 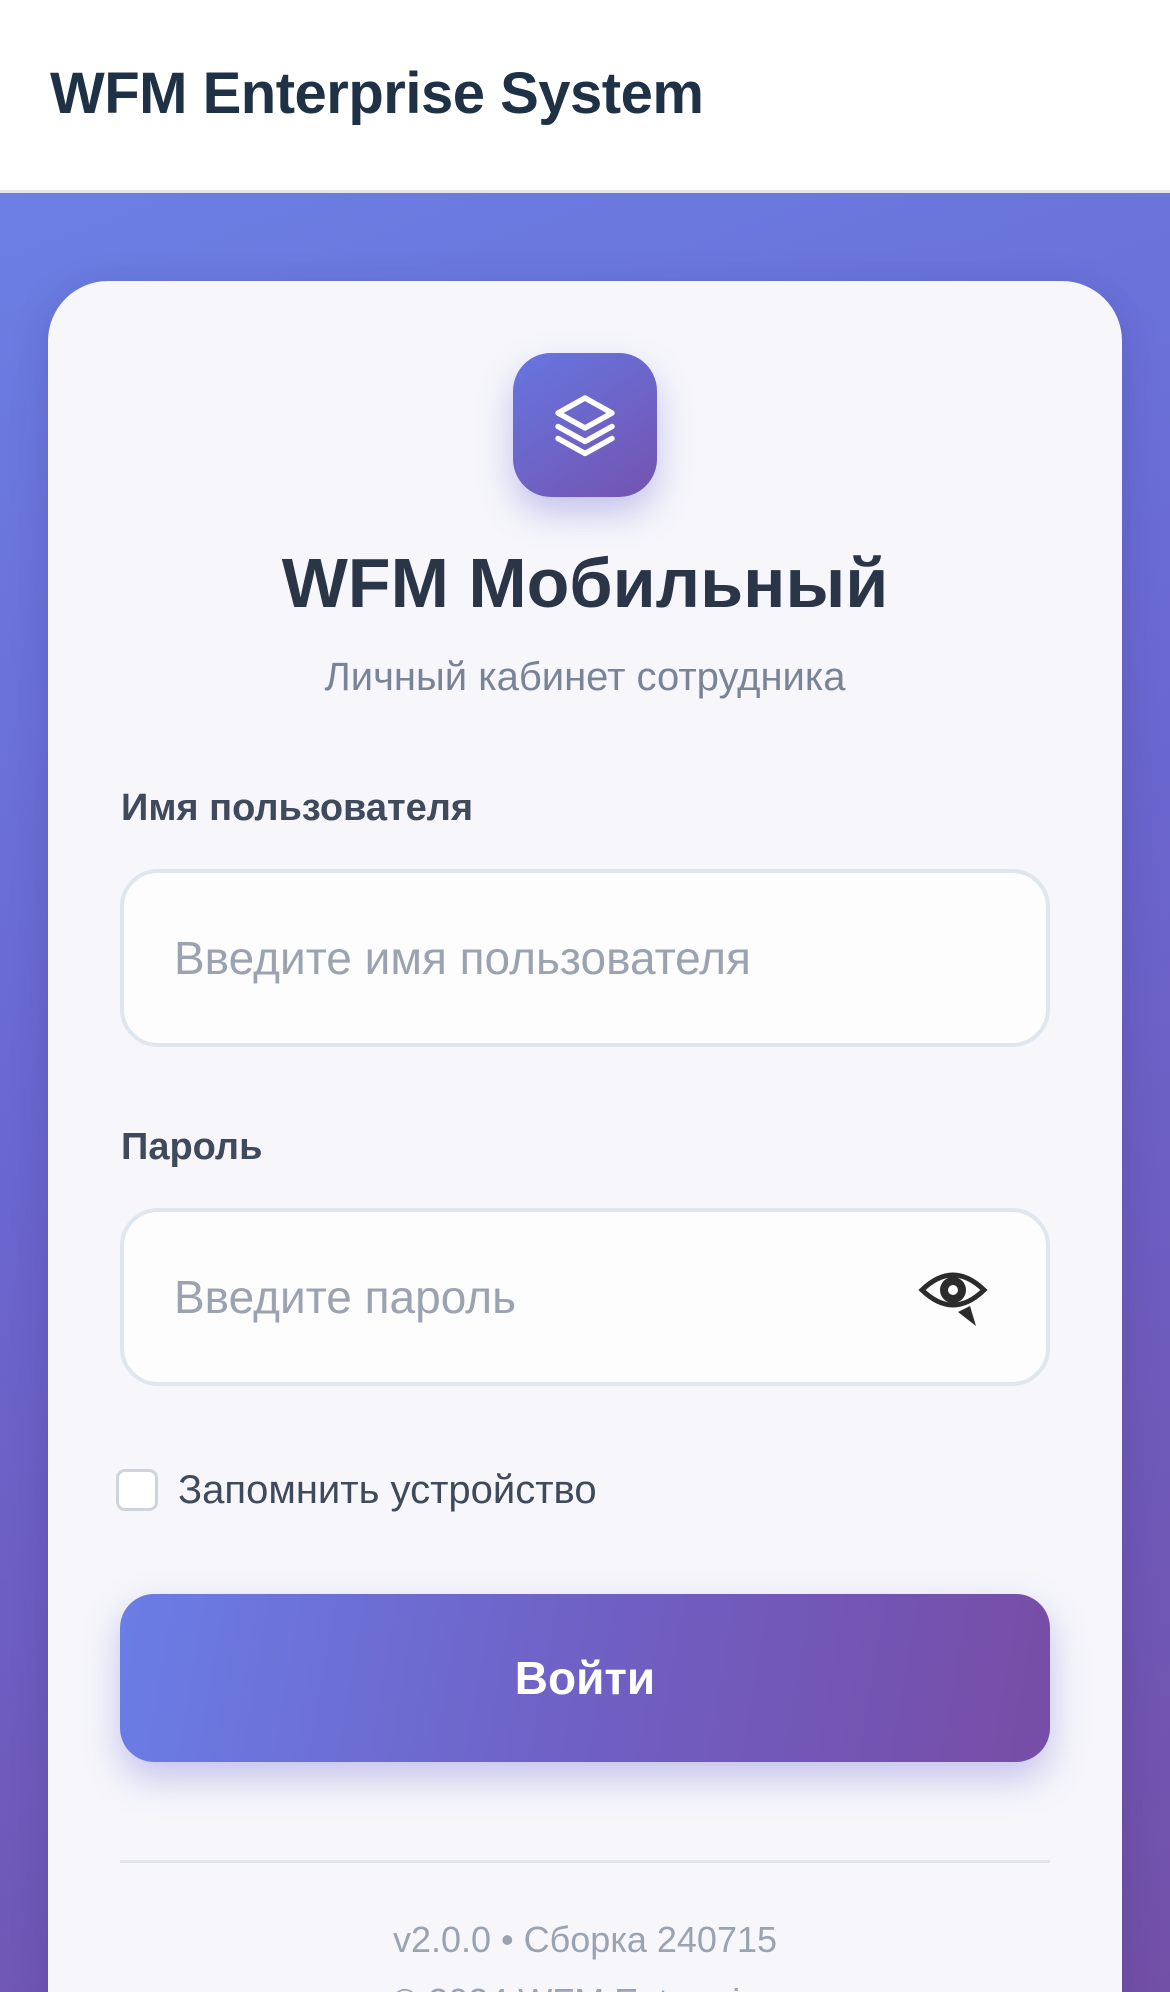 I want to click on eye-icon, so click(x=953, y=1295).